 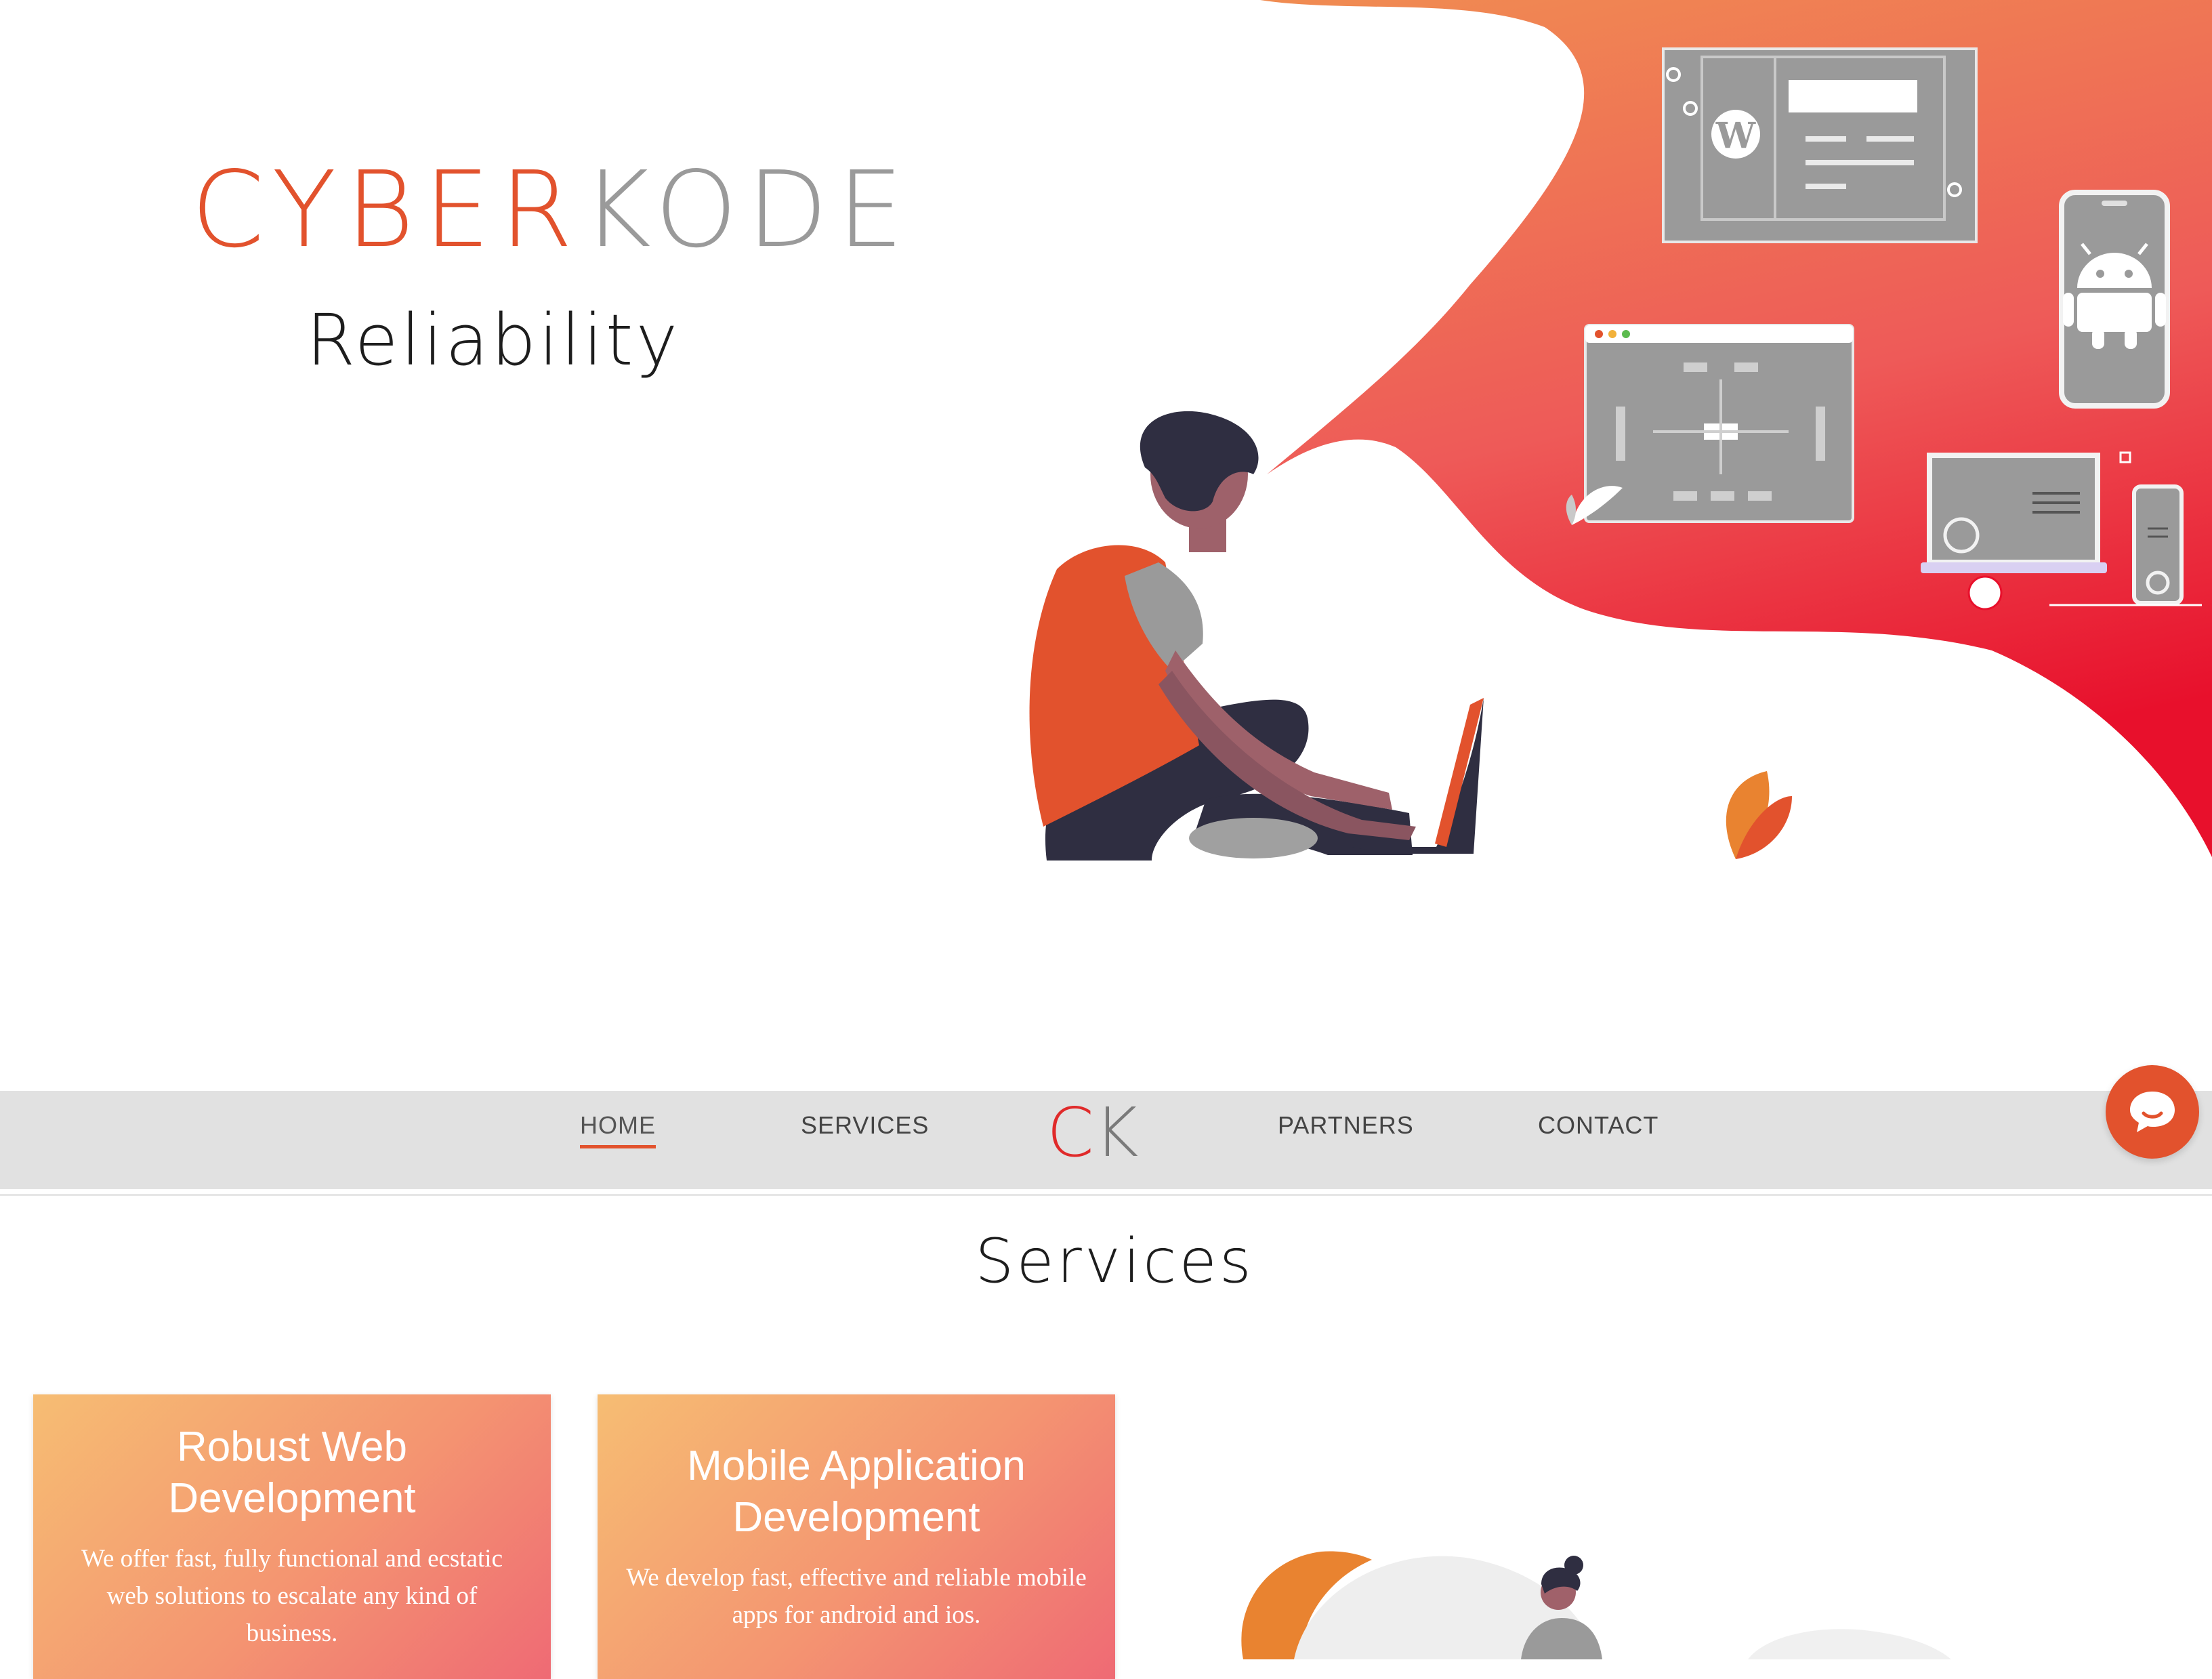 I want to click on nav-home-link: HOME, so click(x=618, y=1129).